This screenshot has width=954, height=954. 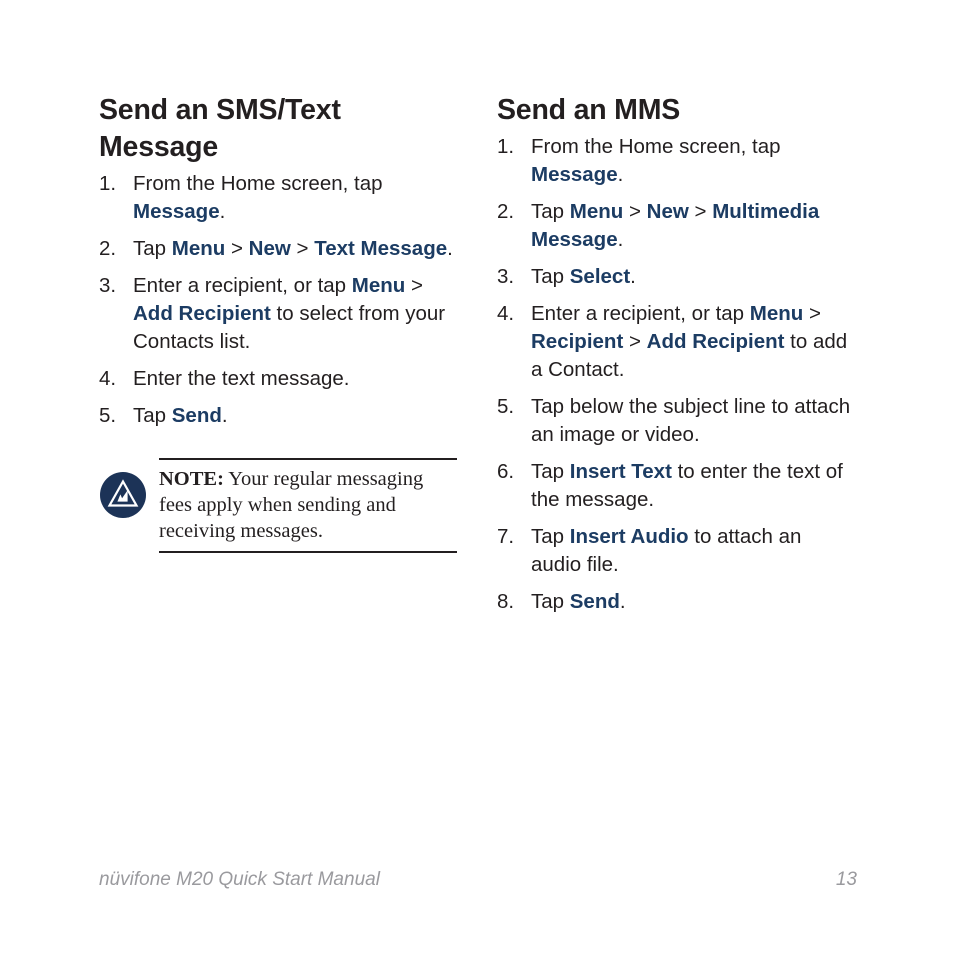 I want to click on page-title-mms: Send an MMS, so click(x=589, y=110).